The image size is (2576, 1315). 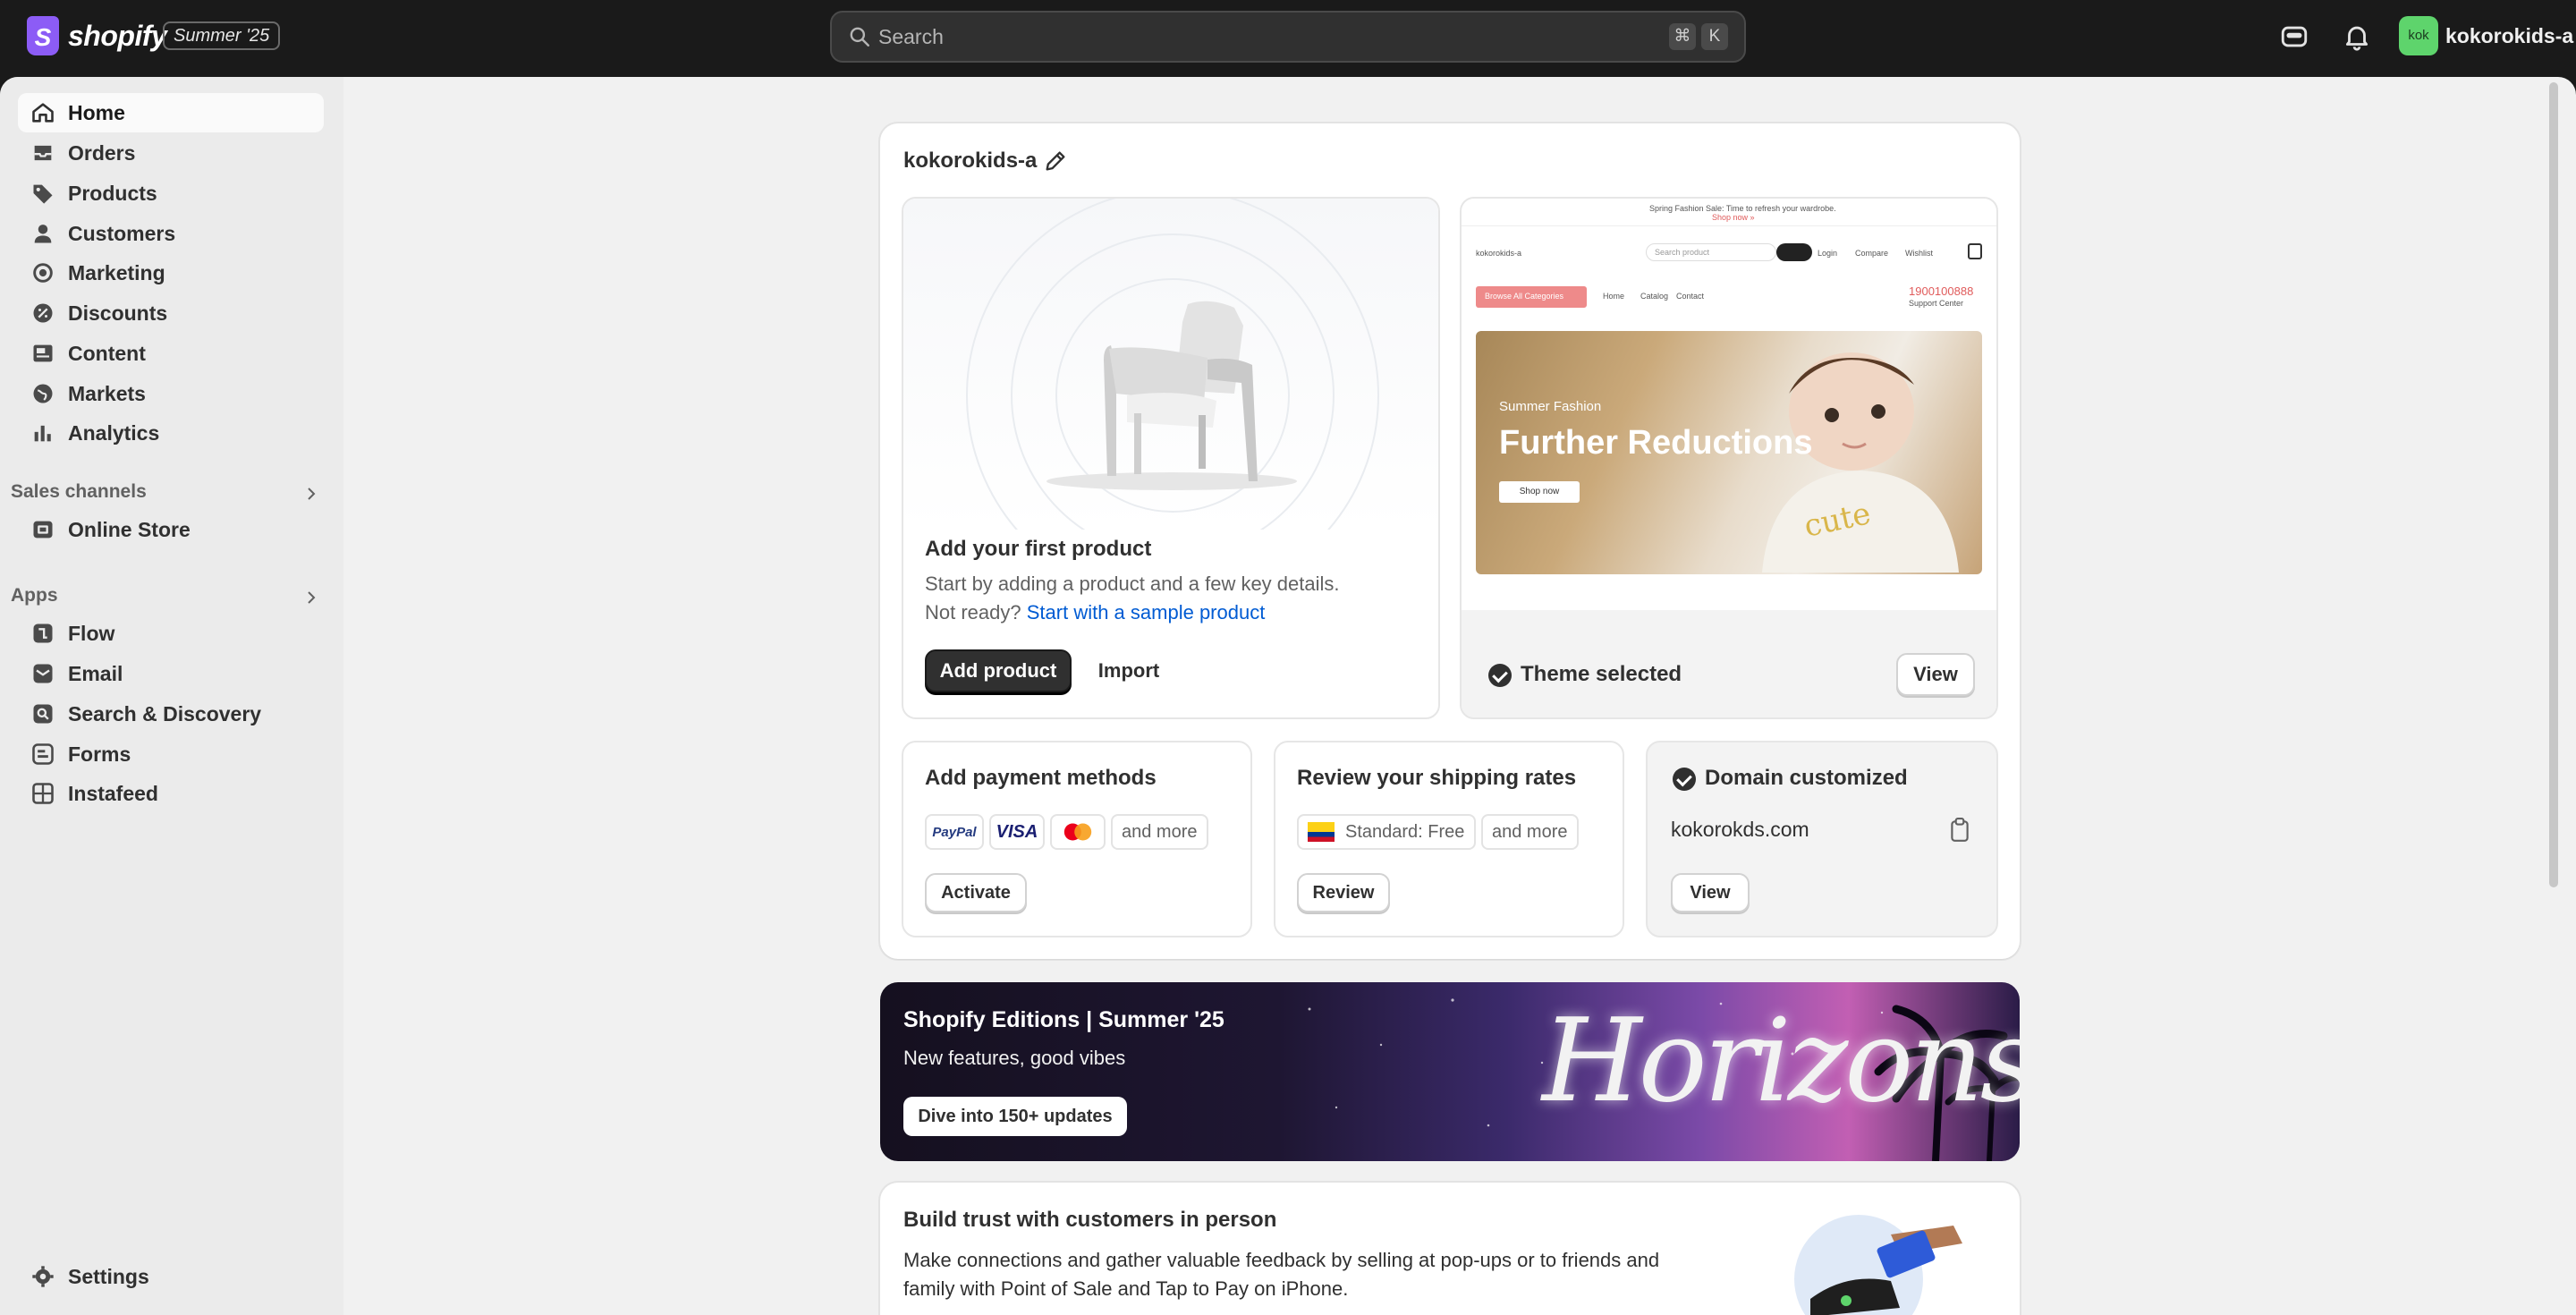 I want to click on not-ready-line: Not ready? Start with a sample product, so click(x=1095, y=612).